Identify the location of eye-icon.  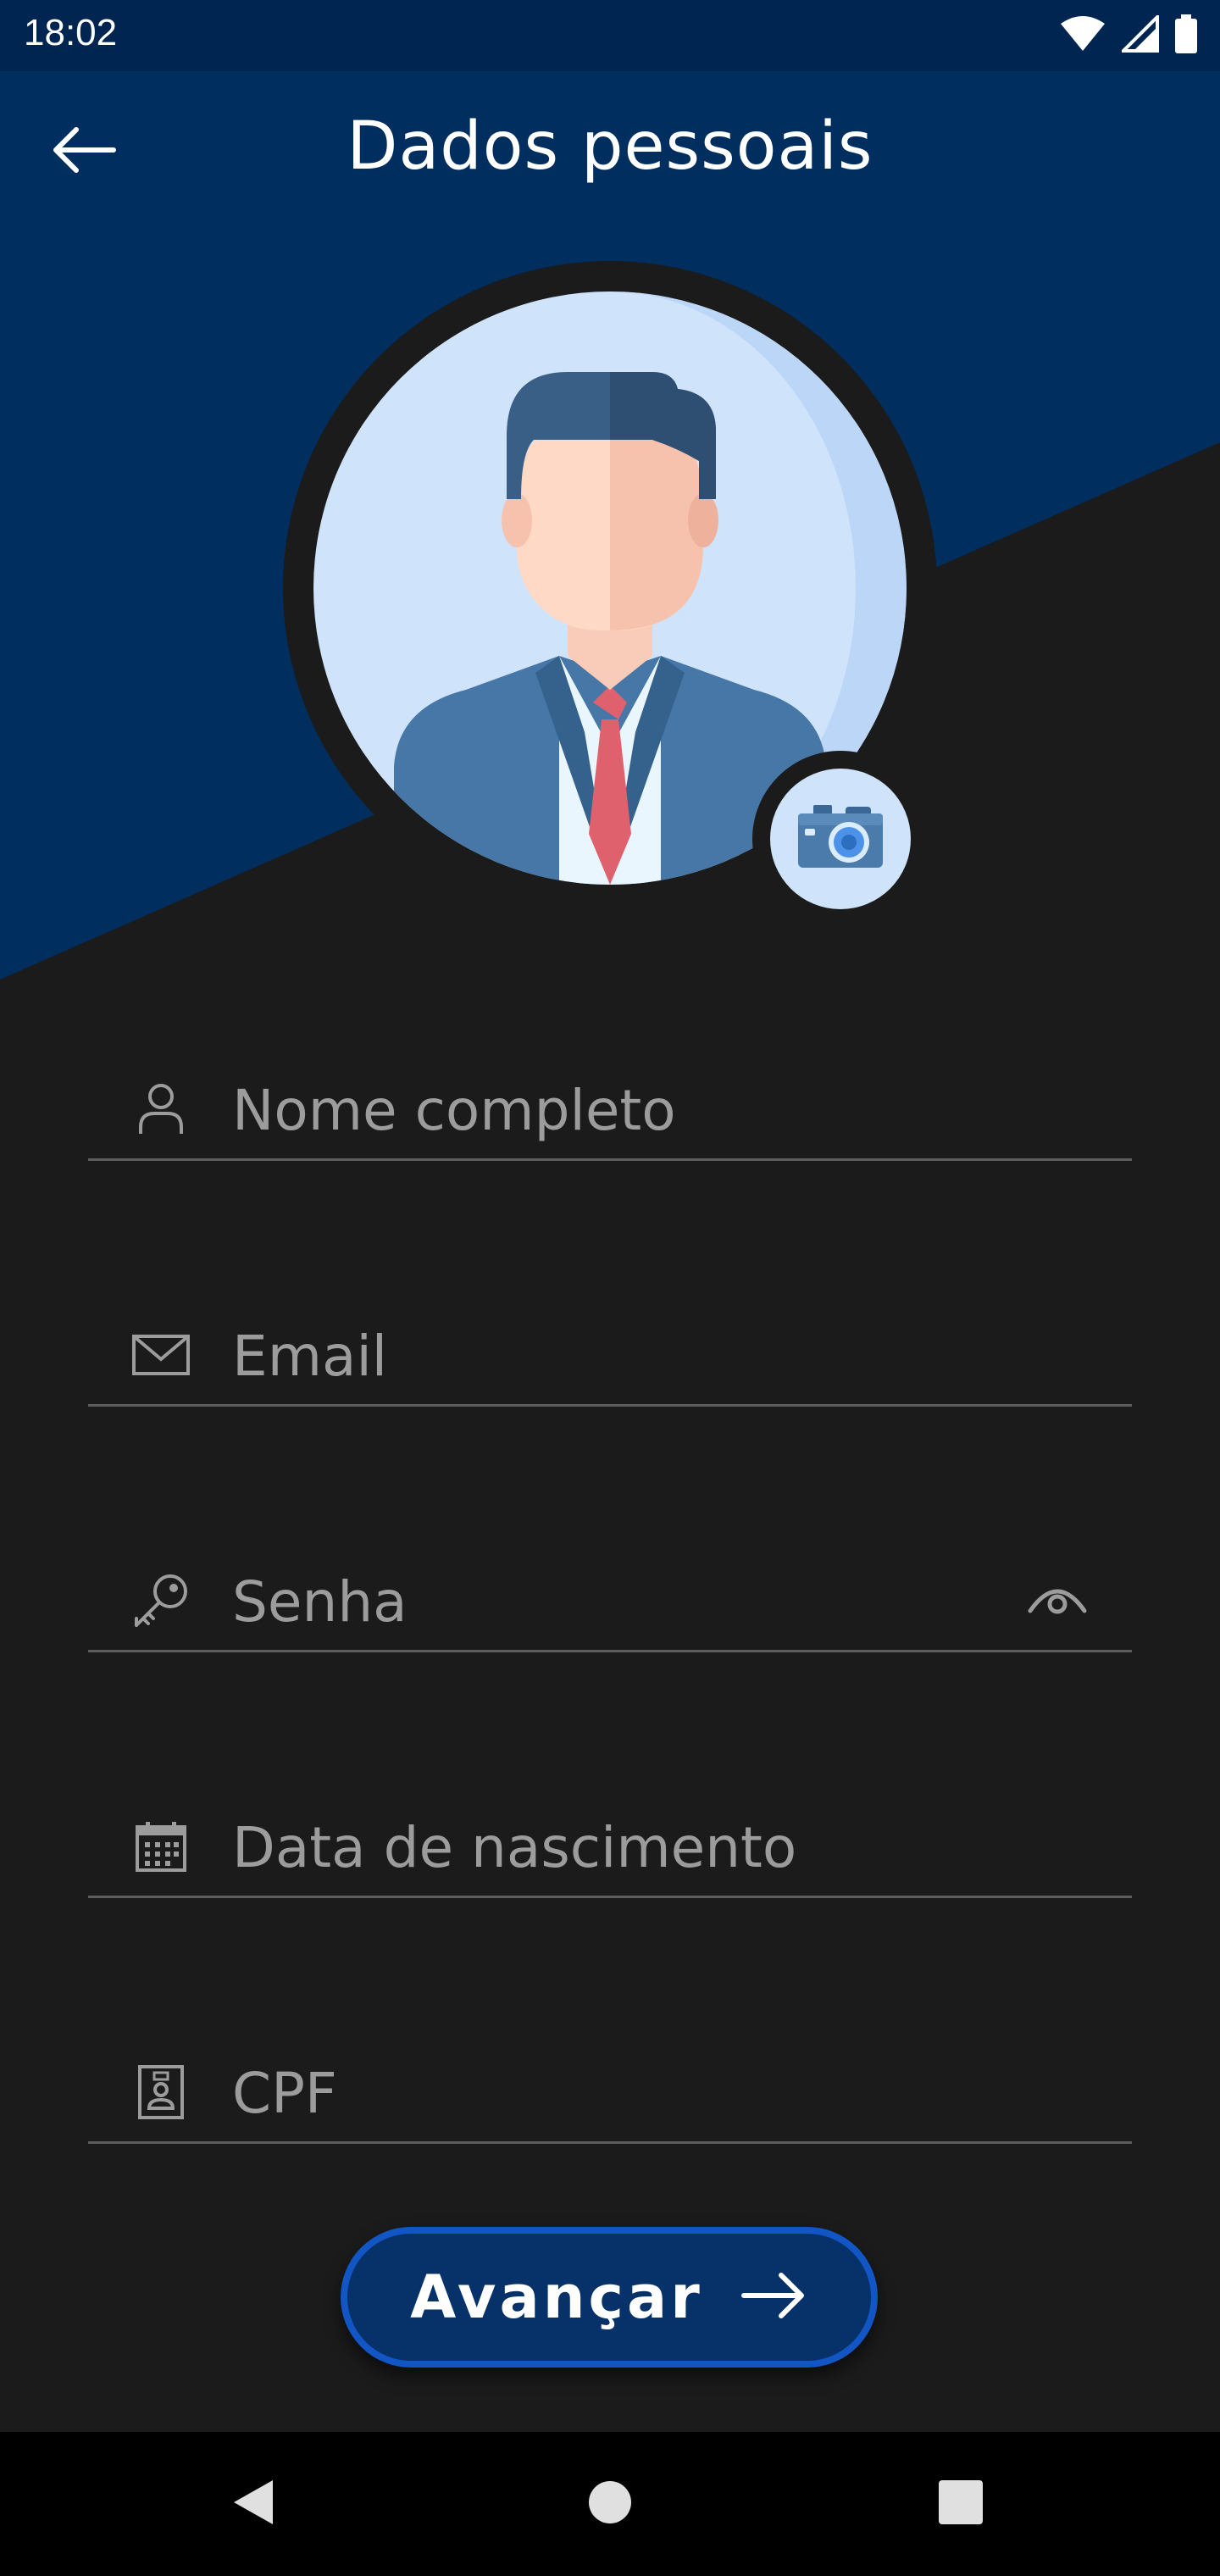
(1057, 1600).